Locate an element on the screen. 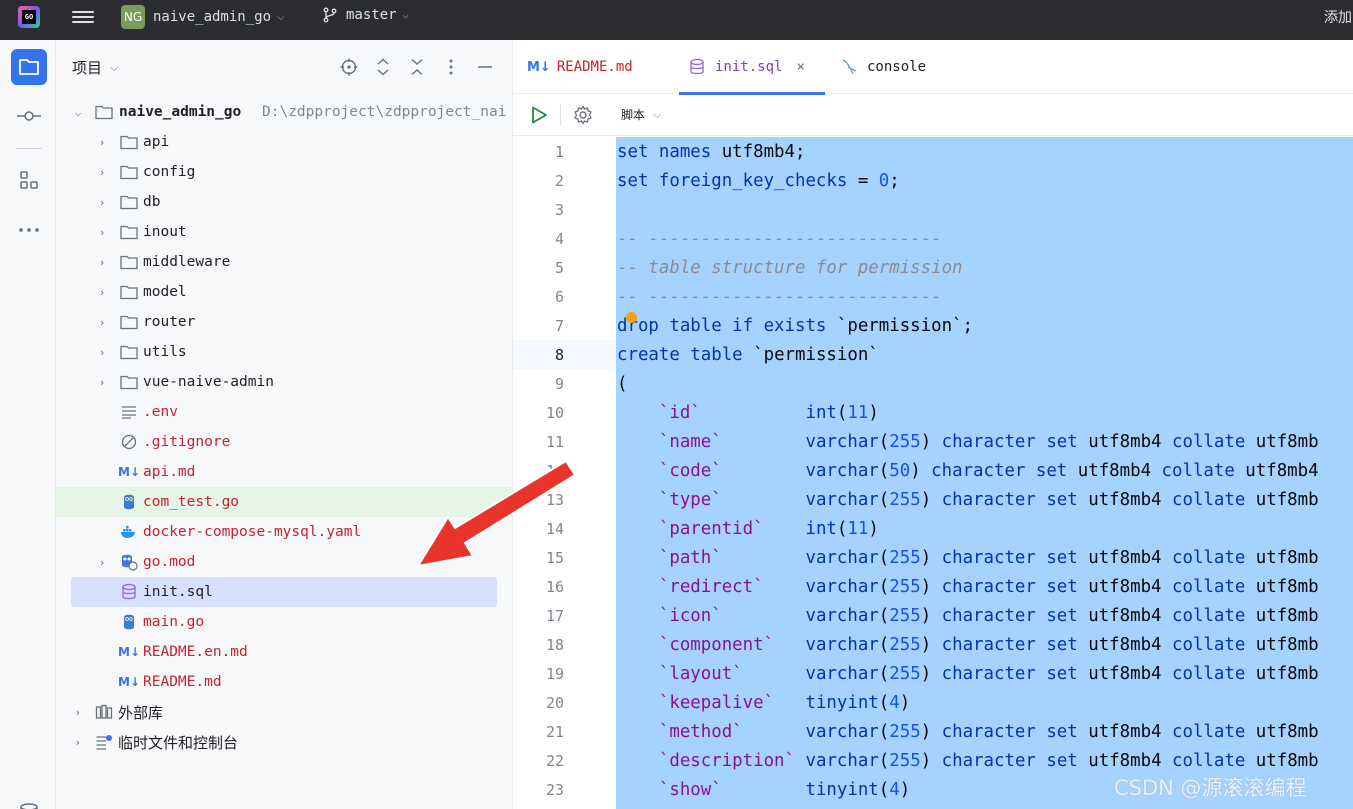 This screenshot has width=1353, height=809. code-line-23: `show` tinyint(4) is located at coordinates (784, 790).